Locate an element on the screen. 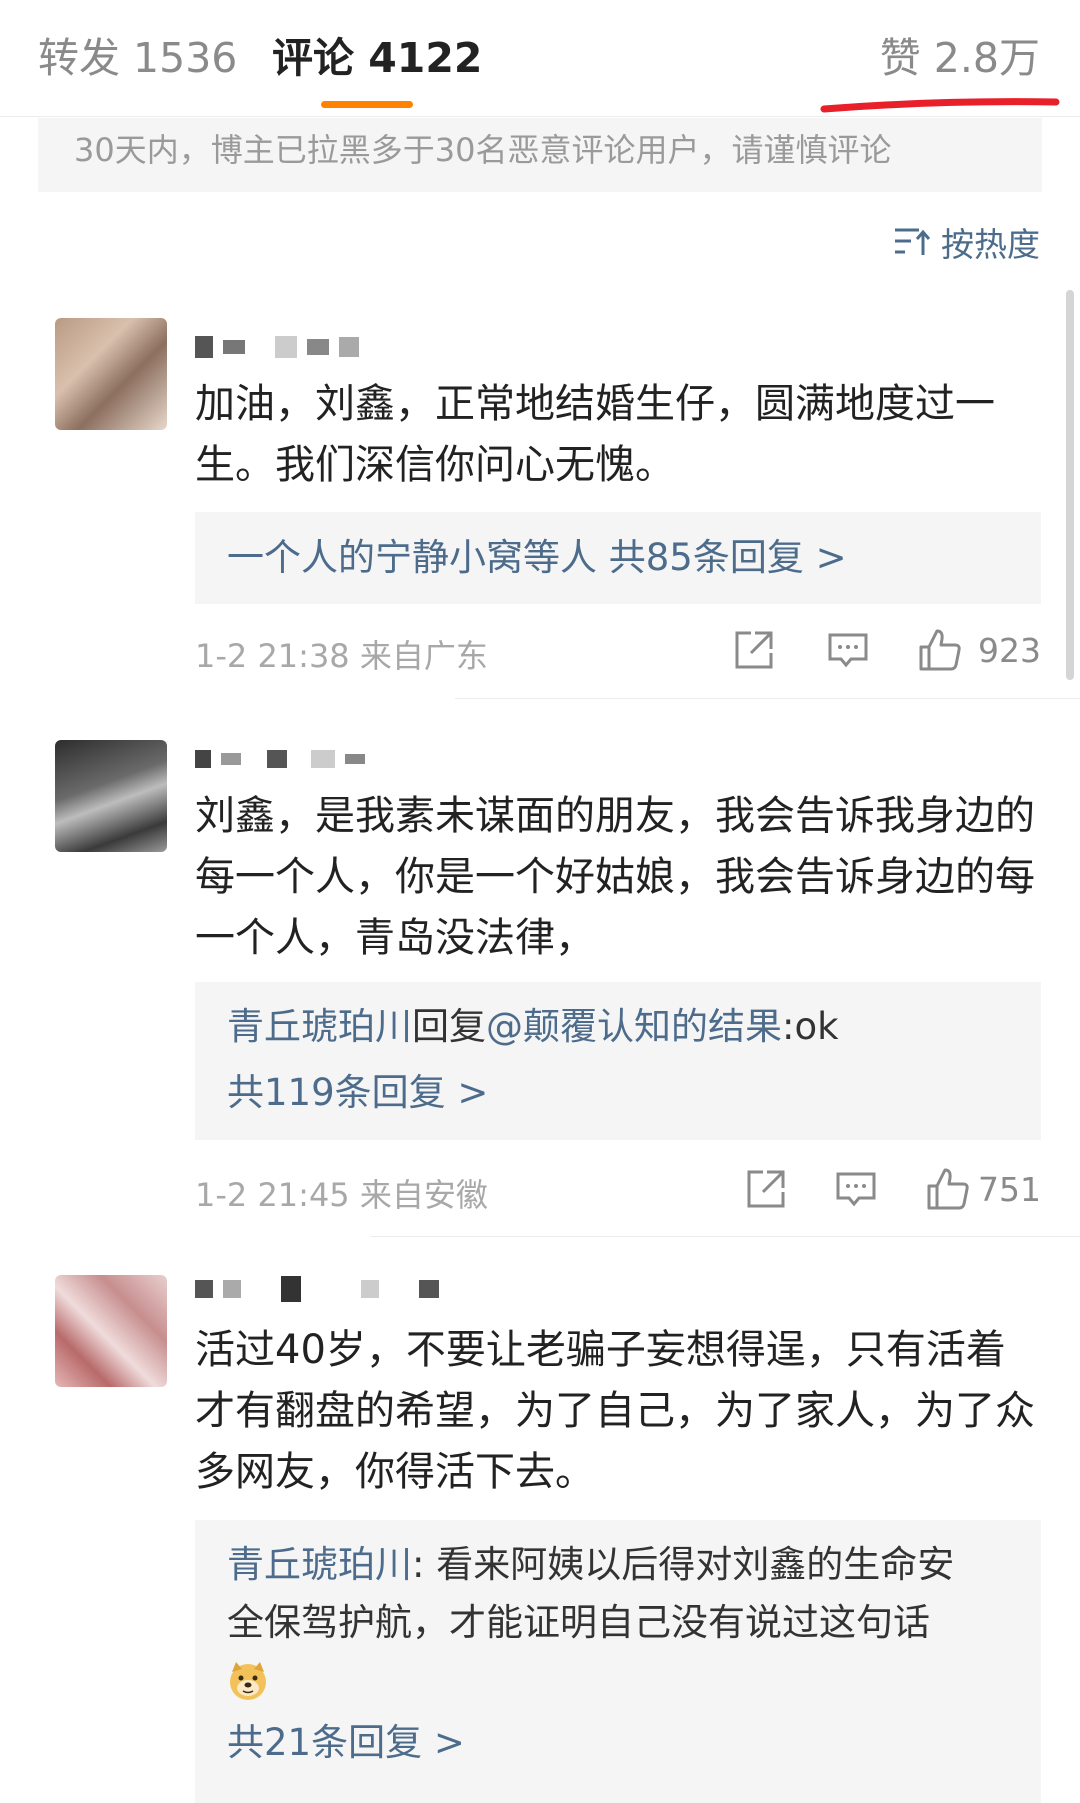  reply-action: 回复 is located at coordinates (449, 1026).